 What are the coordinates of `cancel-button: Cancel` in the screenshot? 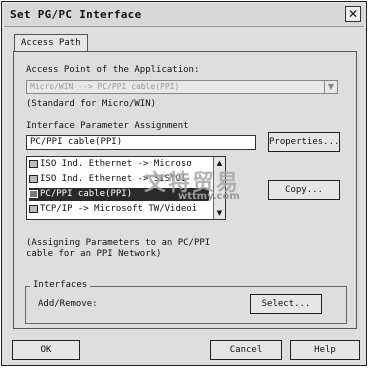 It's located at (246, 350).